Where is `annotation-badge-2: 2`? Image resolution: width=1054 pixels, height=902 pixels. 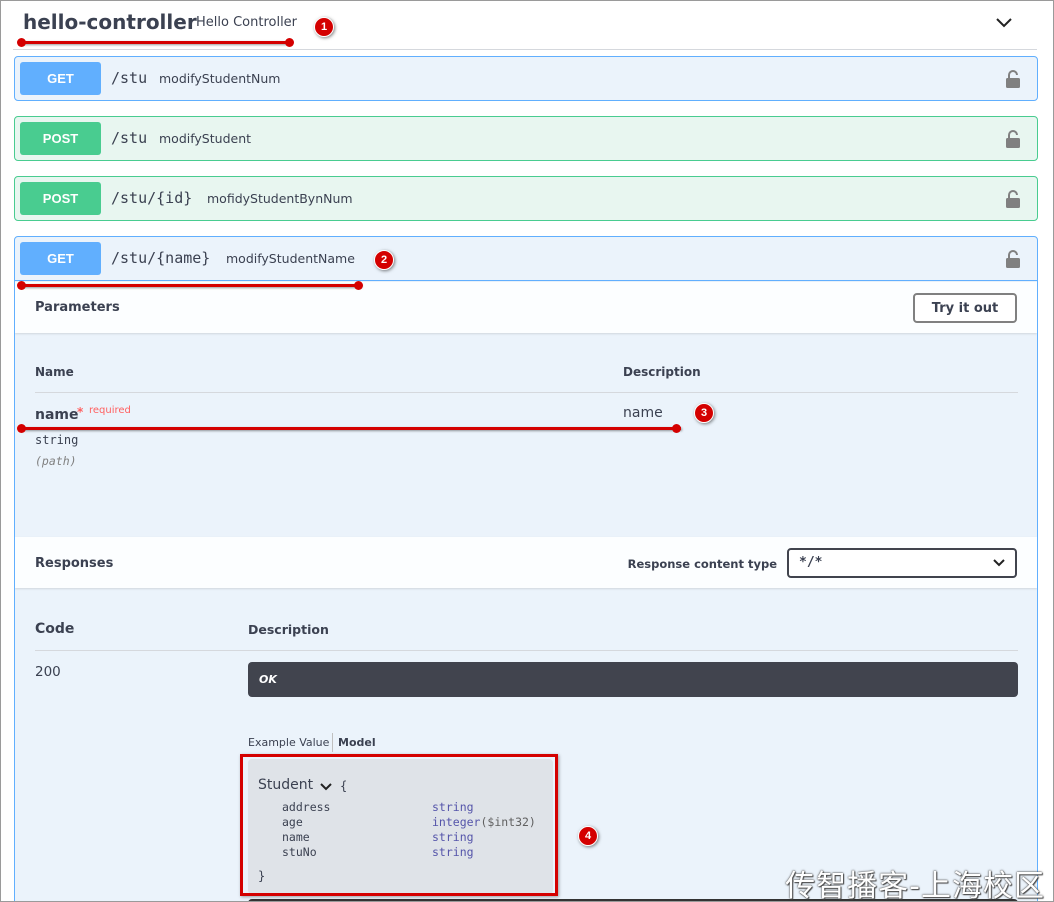 annotation-badge-2: 2 is located at coordinates (384, 260).